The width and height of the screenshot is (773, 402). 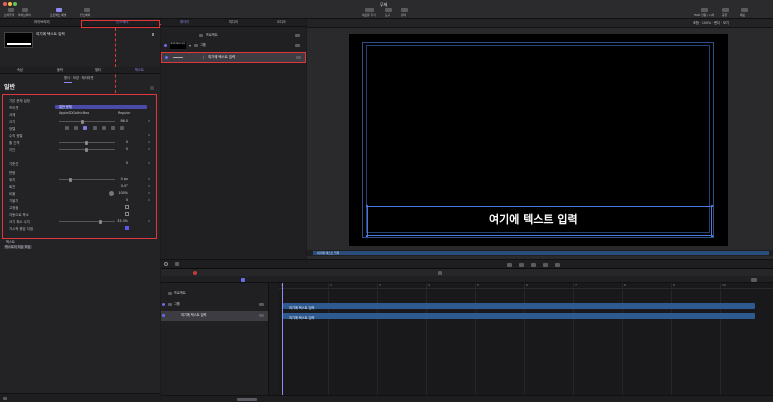 What do you see at coordinates (123, 193) in the screenshot?
I see `scale-value: 100%` at bounding box center [123, 193].